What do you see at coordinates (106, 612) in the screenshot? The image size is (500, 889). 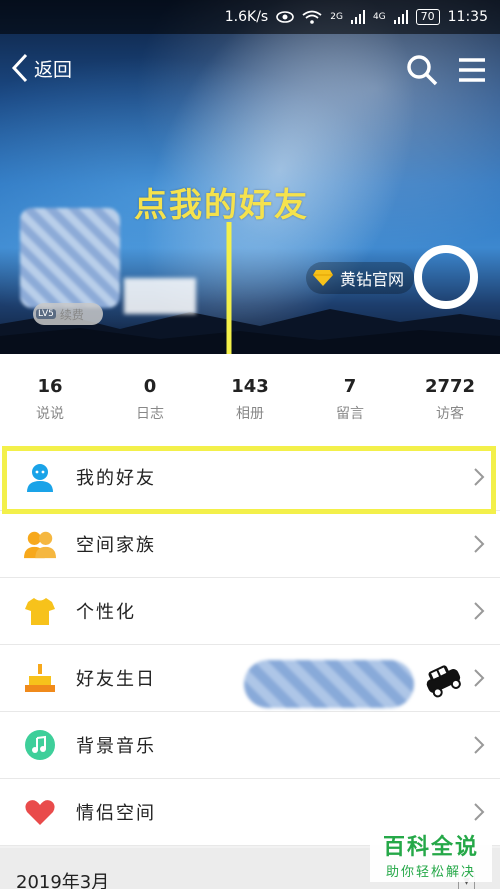 I see `menu-item-label: 个性化` at bounding box center [106, 612].